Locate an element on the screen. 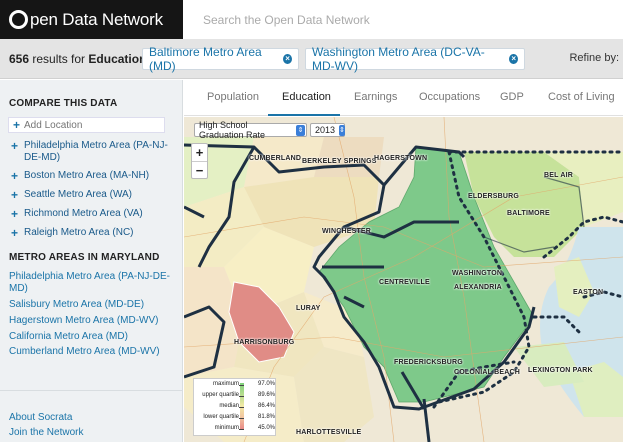  logo-ring-icon is located at coordinates (18, 19).